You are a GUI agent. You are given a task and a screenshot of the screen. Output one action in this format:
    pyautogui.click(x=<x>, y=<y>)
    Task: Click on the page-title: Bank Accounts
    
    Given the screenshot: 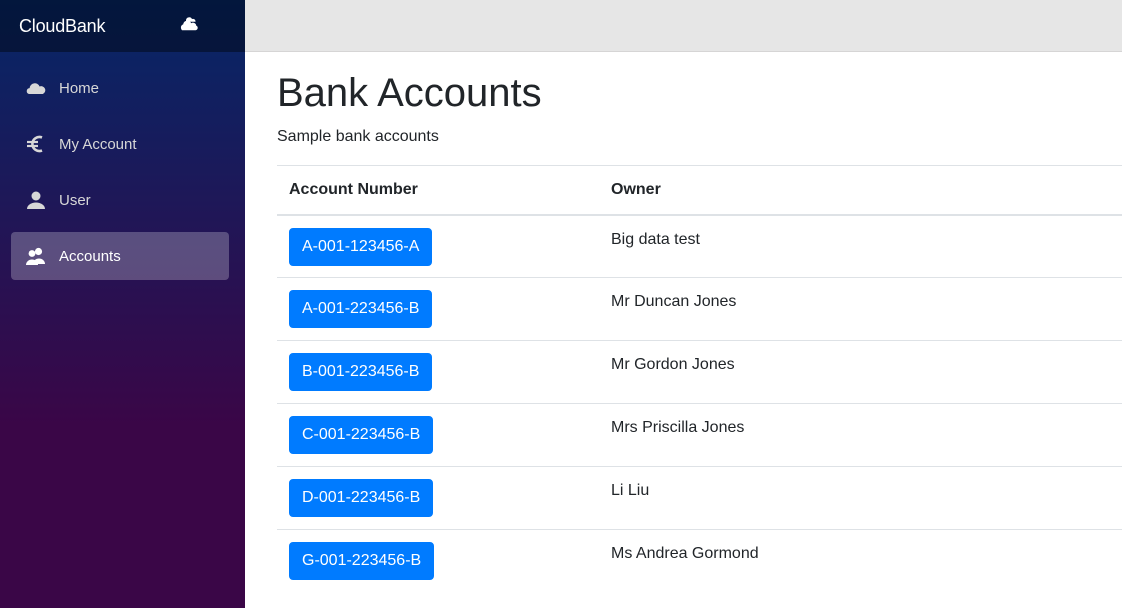 What is the action you would take?
    pyautogui.click(x=409, y=93)
    